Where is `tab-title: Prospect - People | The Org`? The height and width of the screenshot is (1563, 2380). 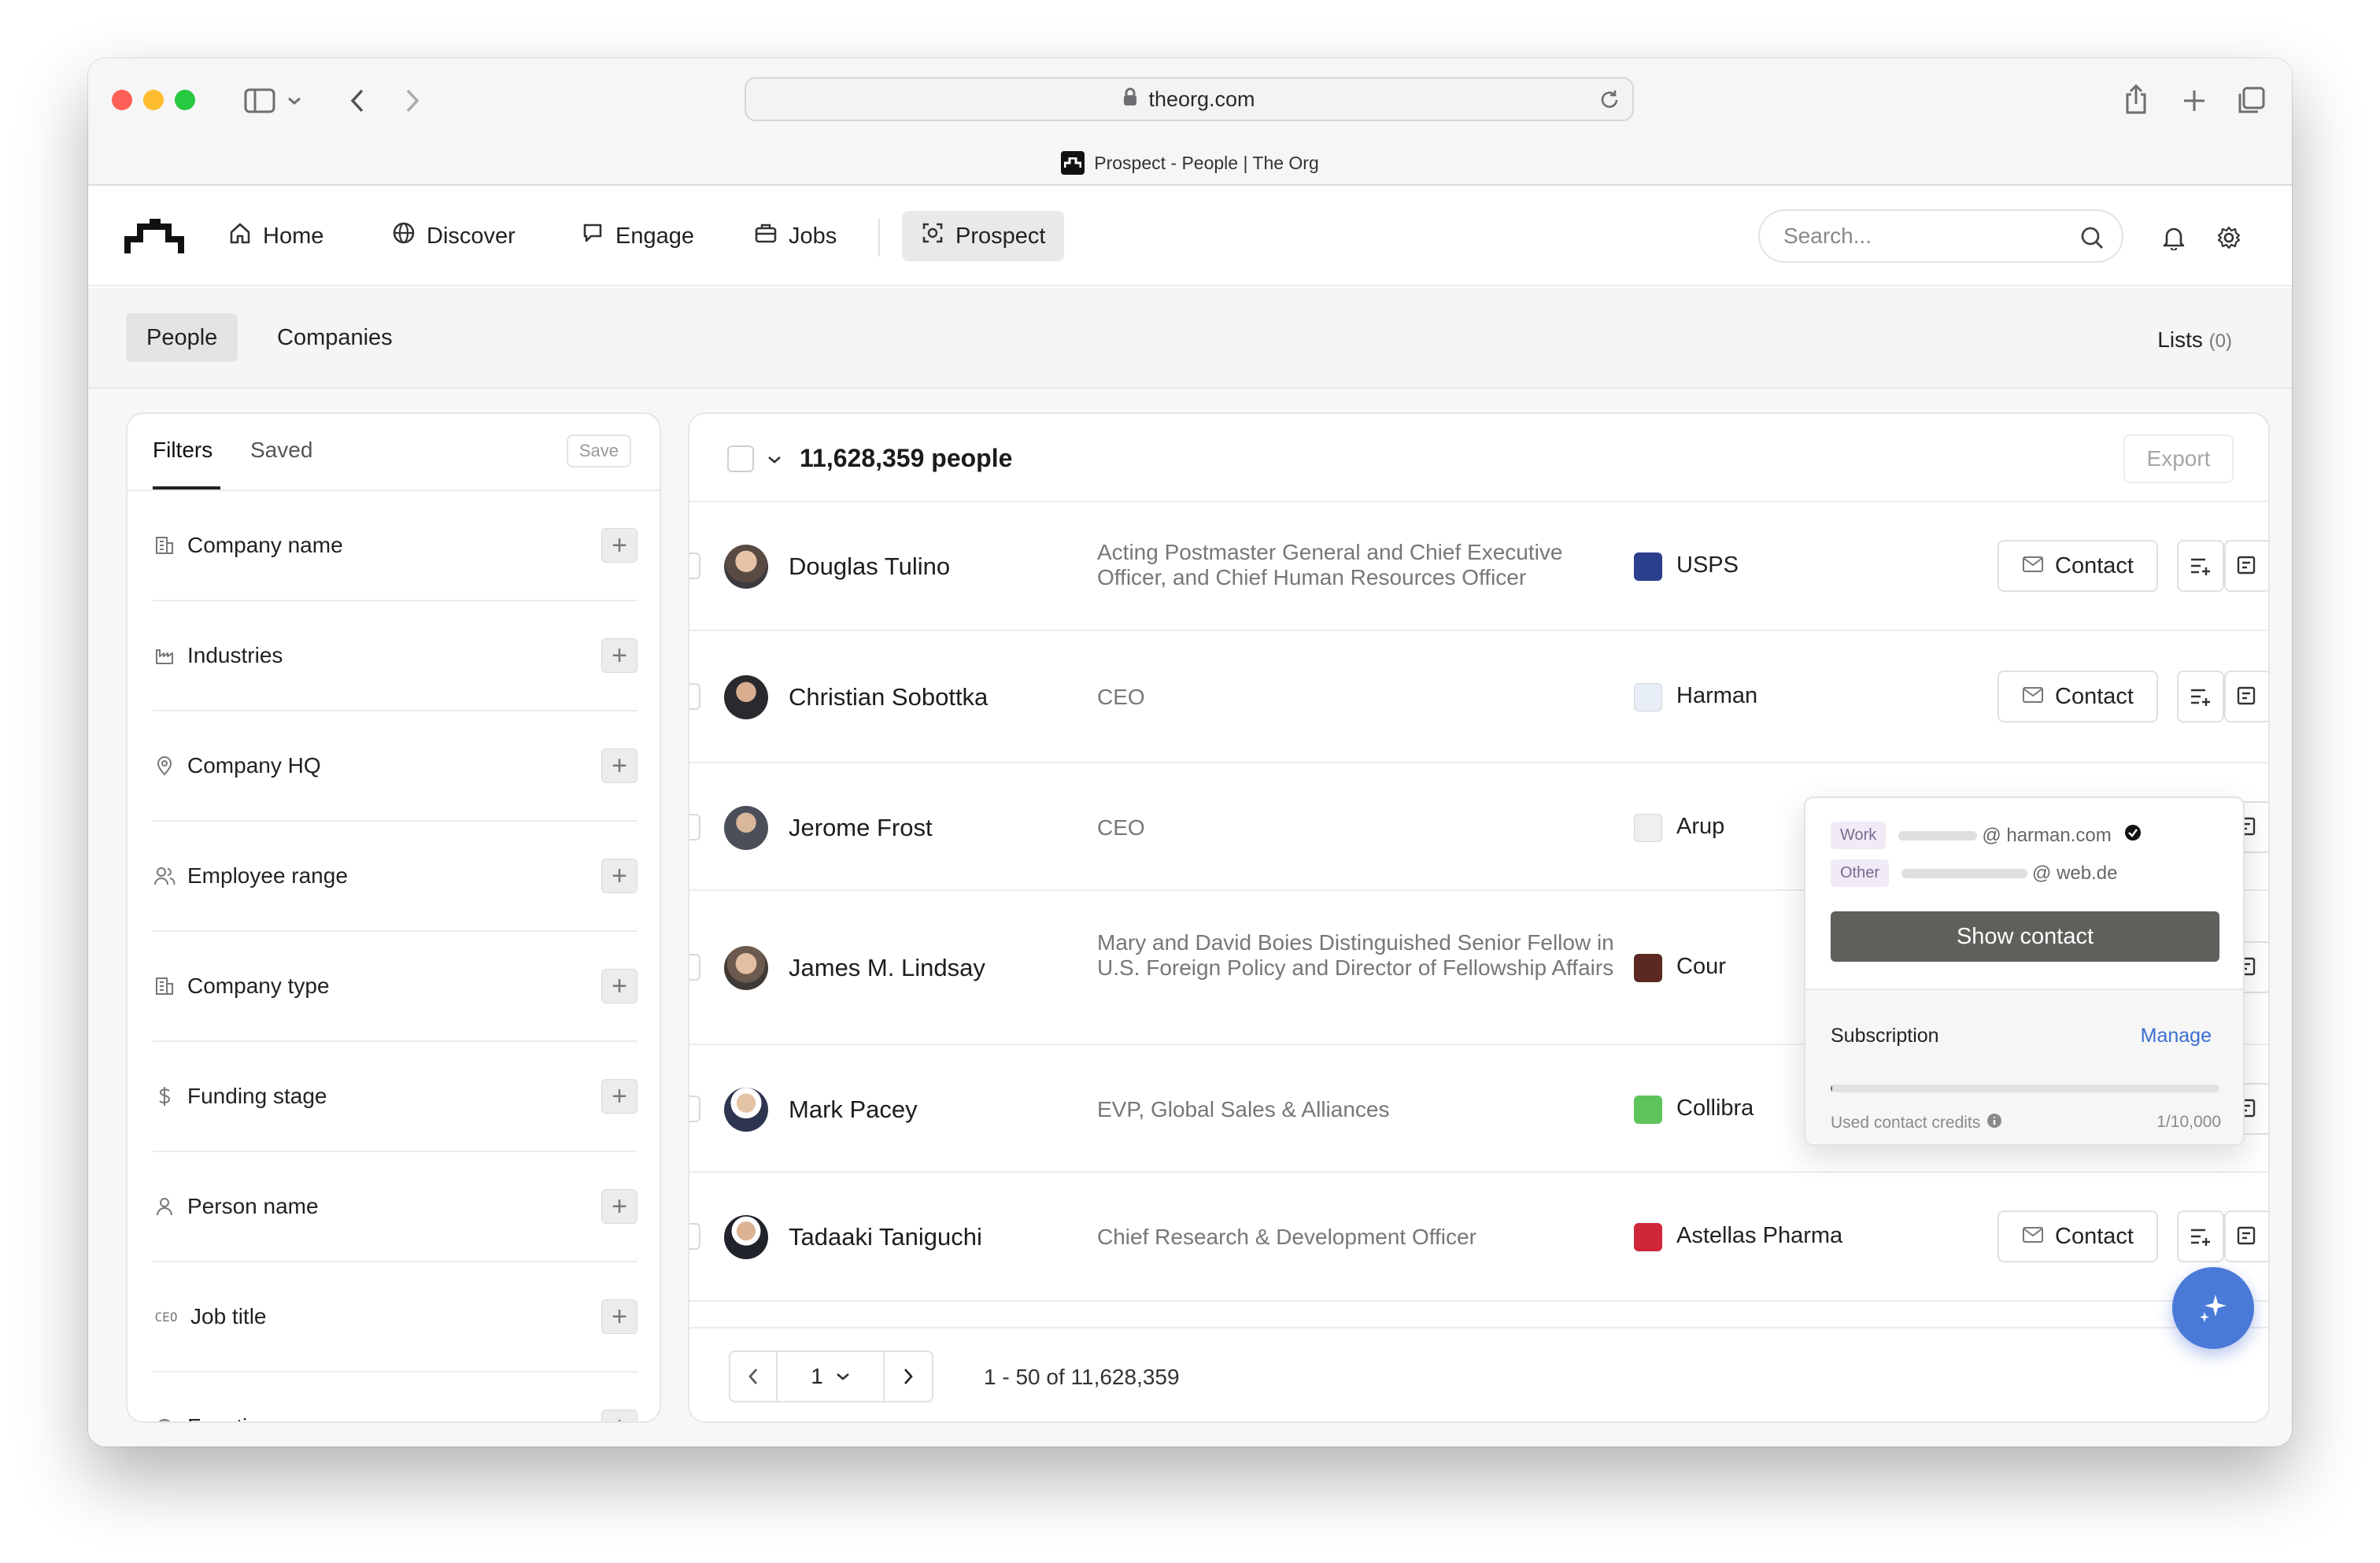
tab-title: Prospect - People | The Org is located at coordinates (1190, 163).